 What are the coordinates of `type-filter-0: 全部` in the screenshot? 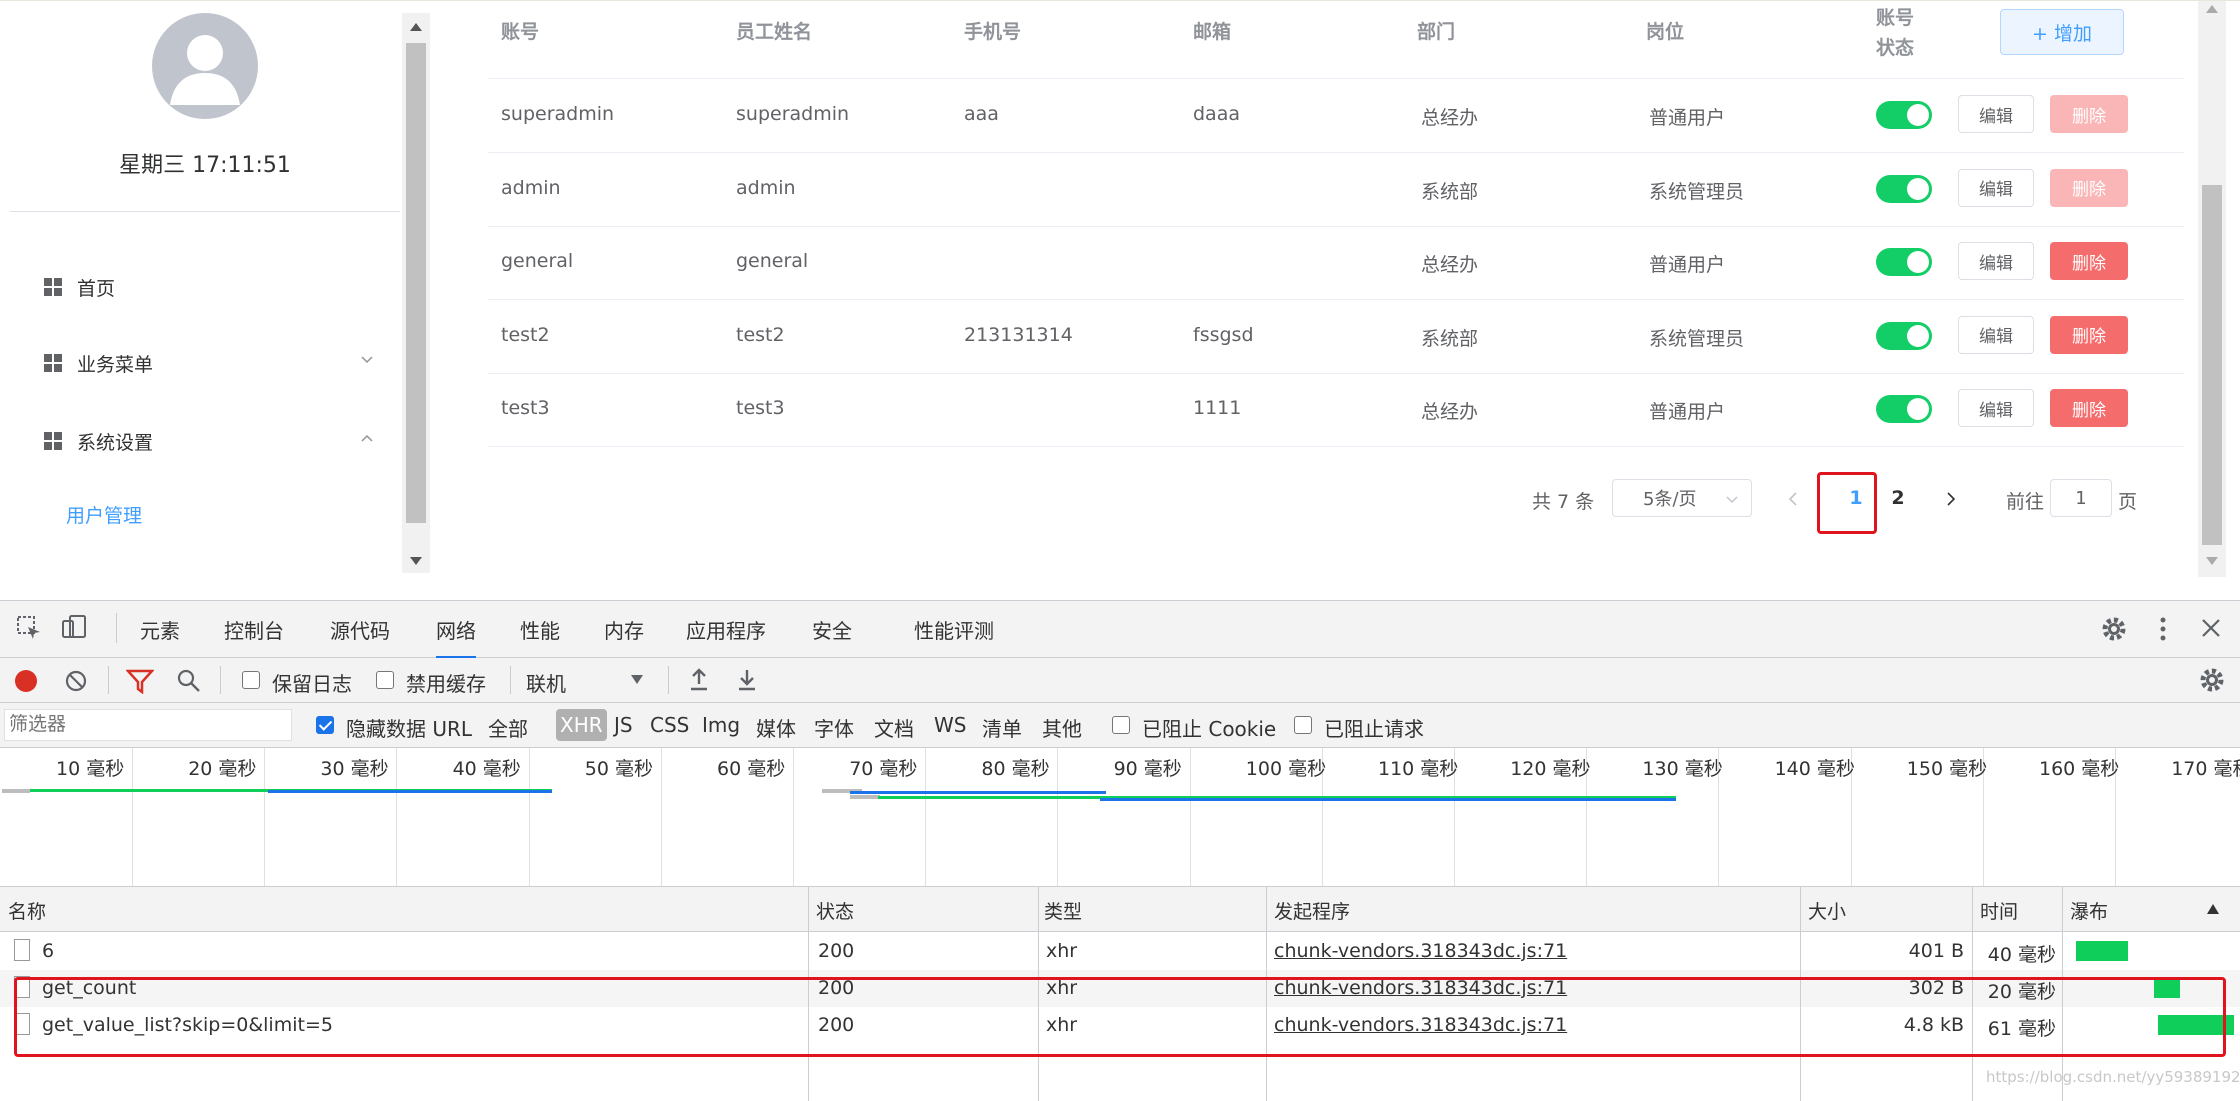 It's located at (508, 727).